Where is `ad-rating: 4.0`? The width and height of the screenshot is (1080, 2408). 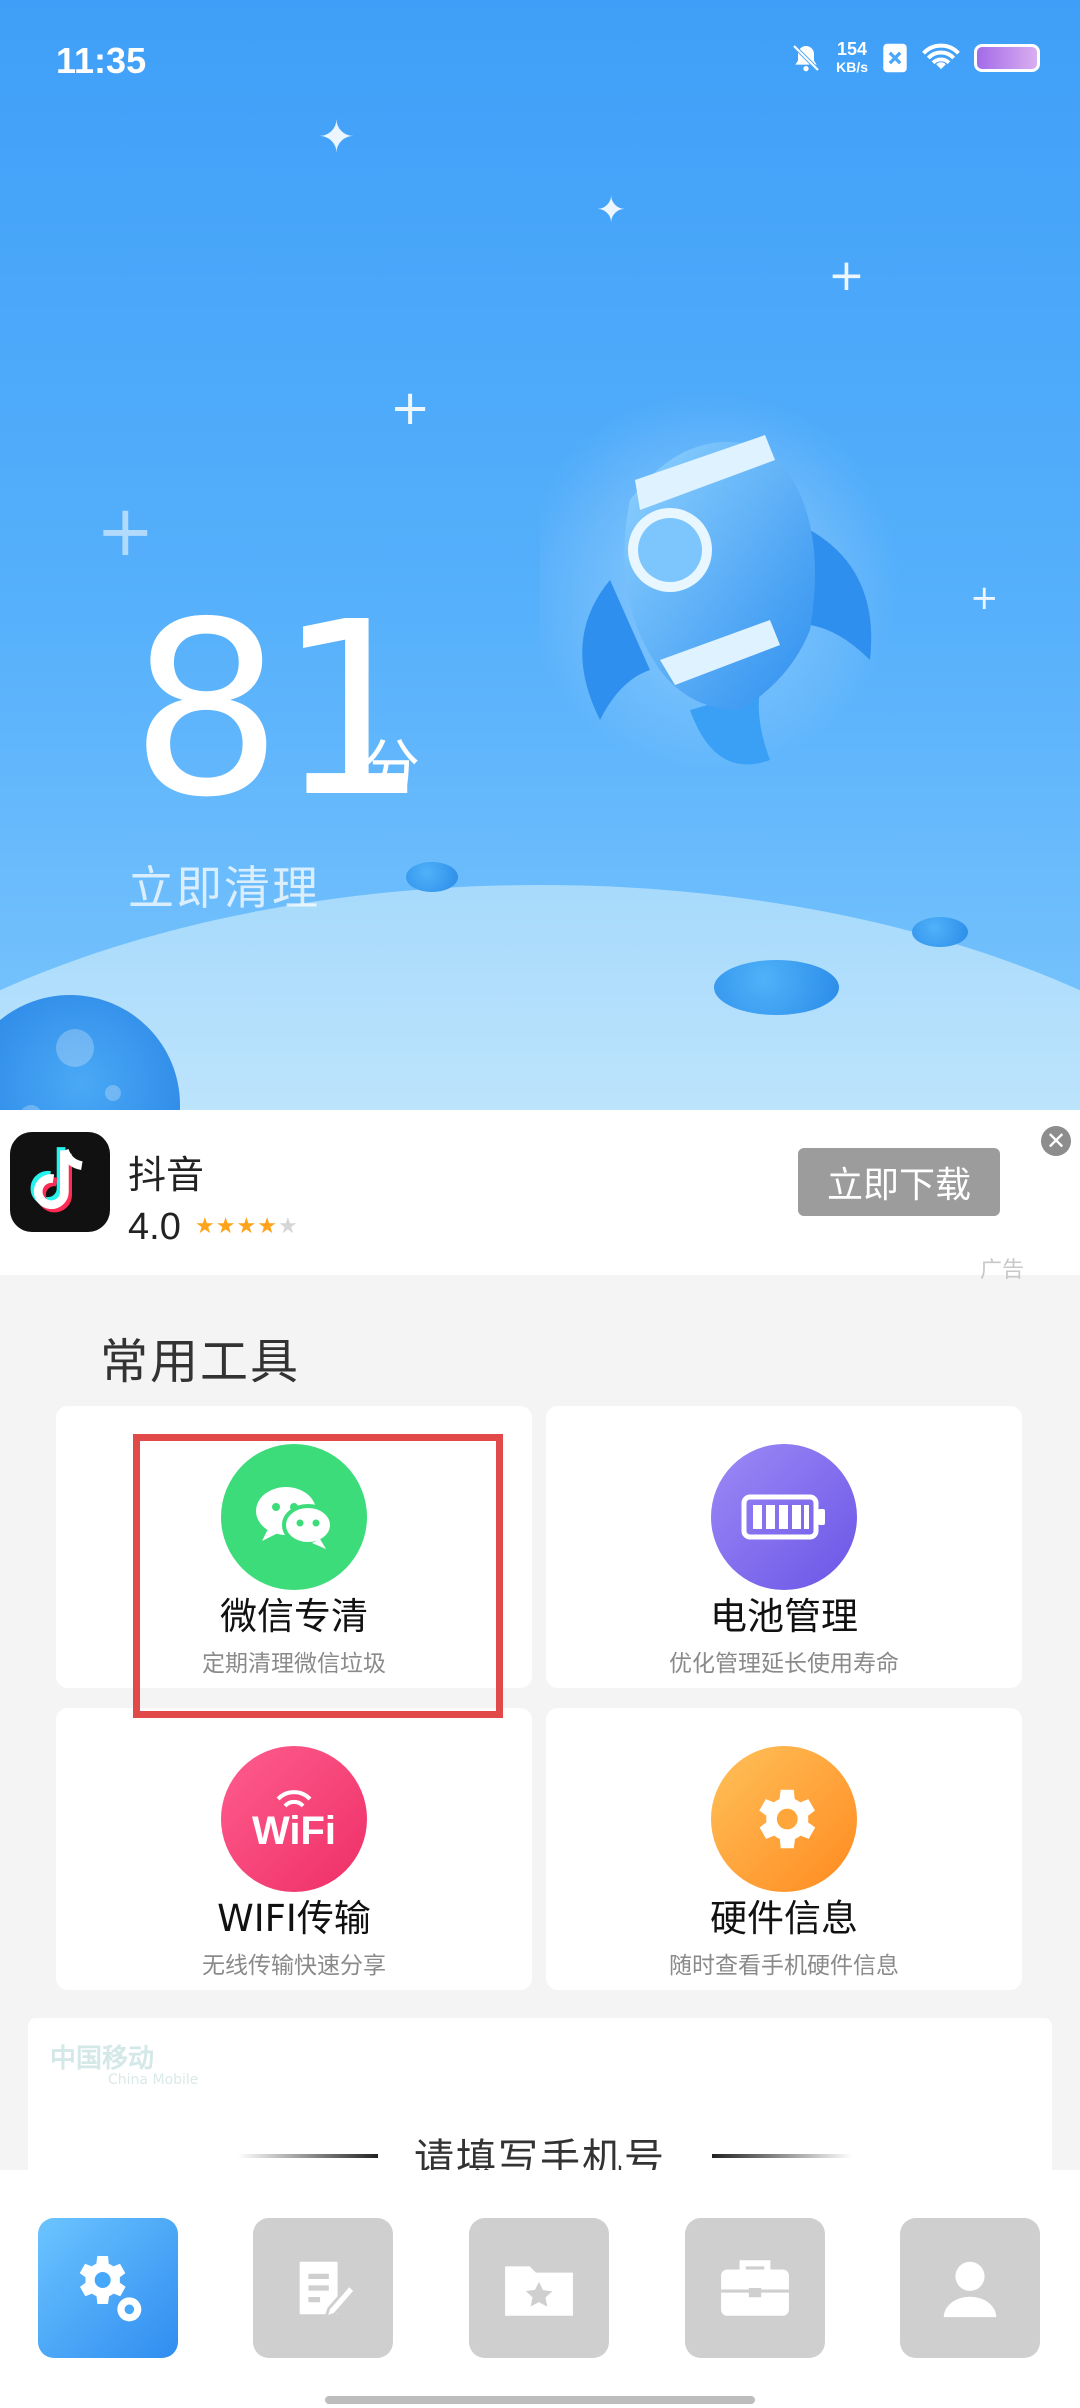 ad-rating: 4.0 is located at coordinates (154, 1227).